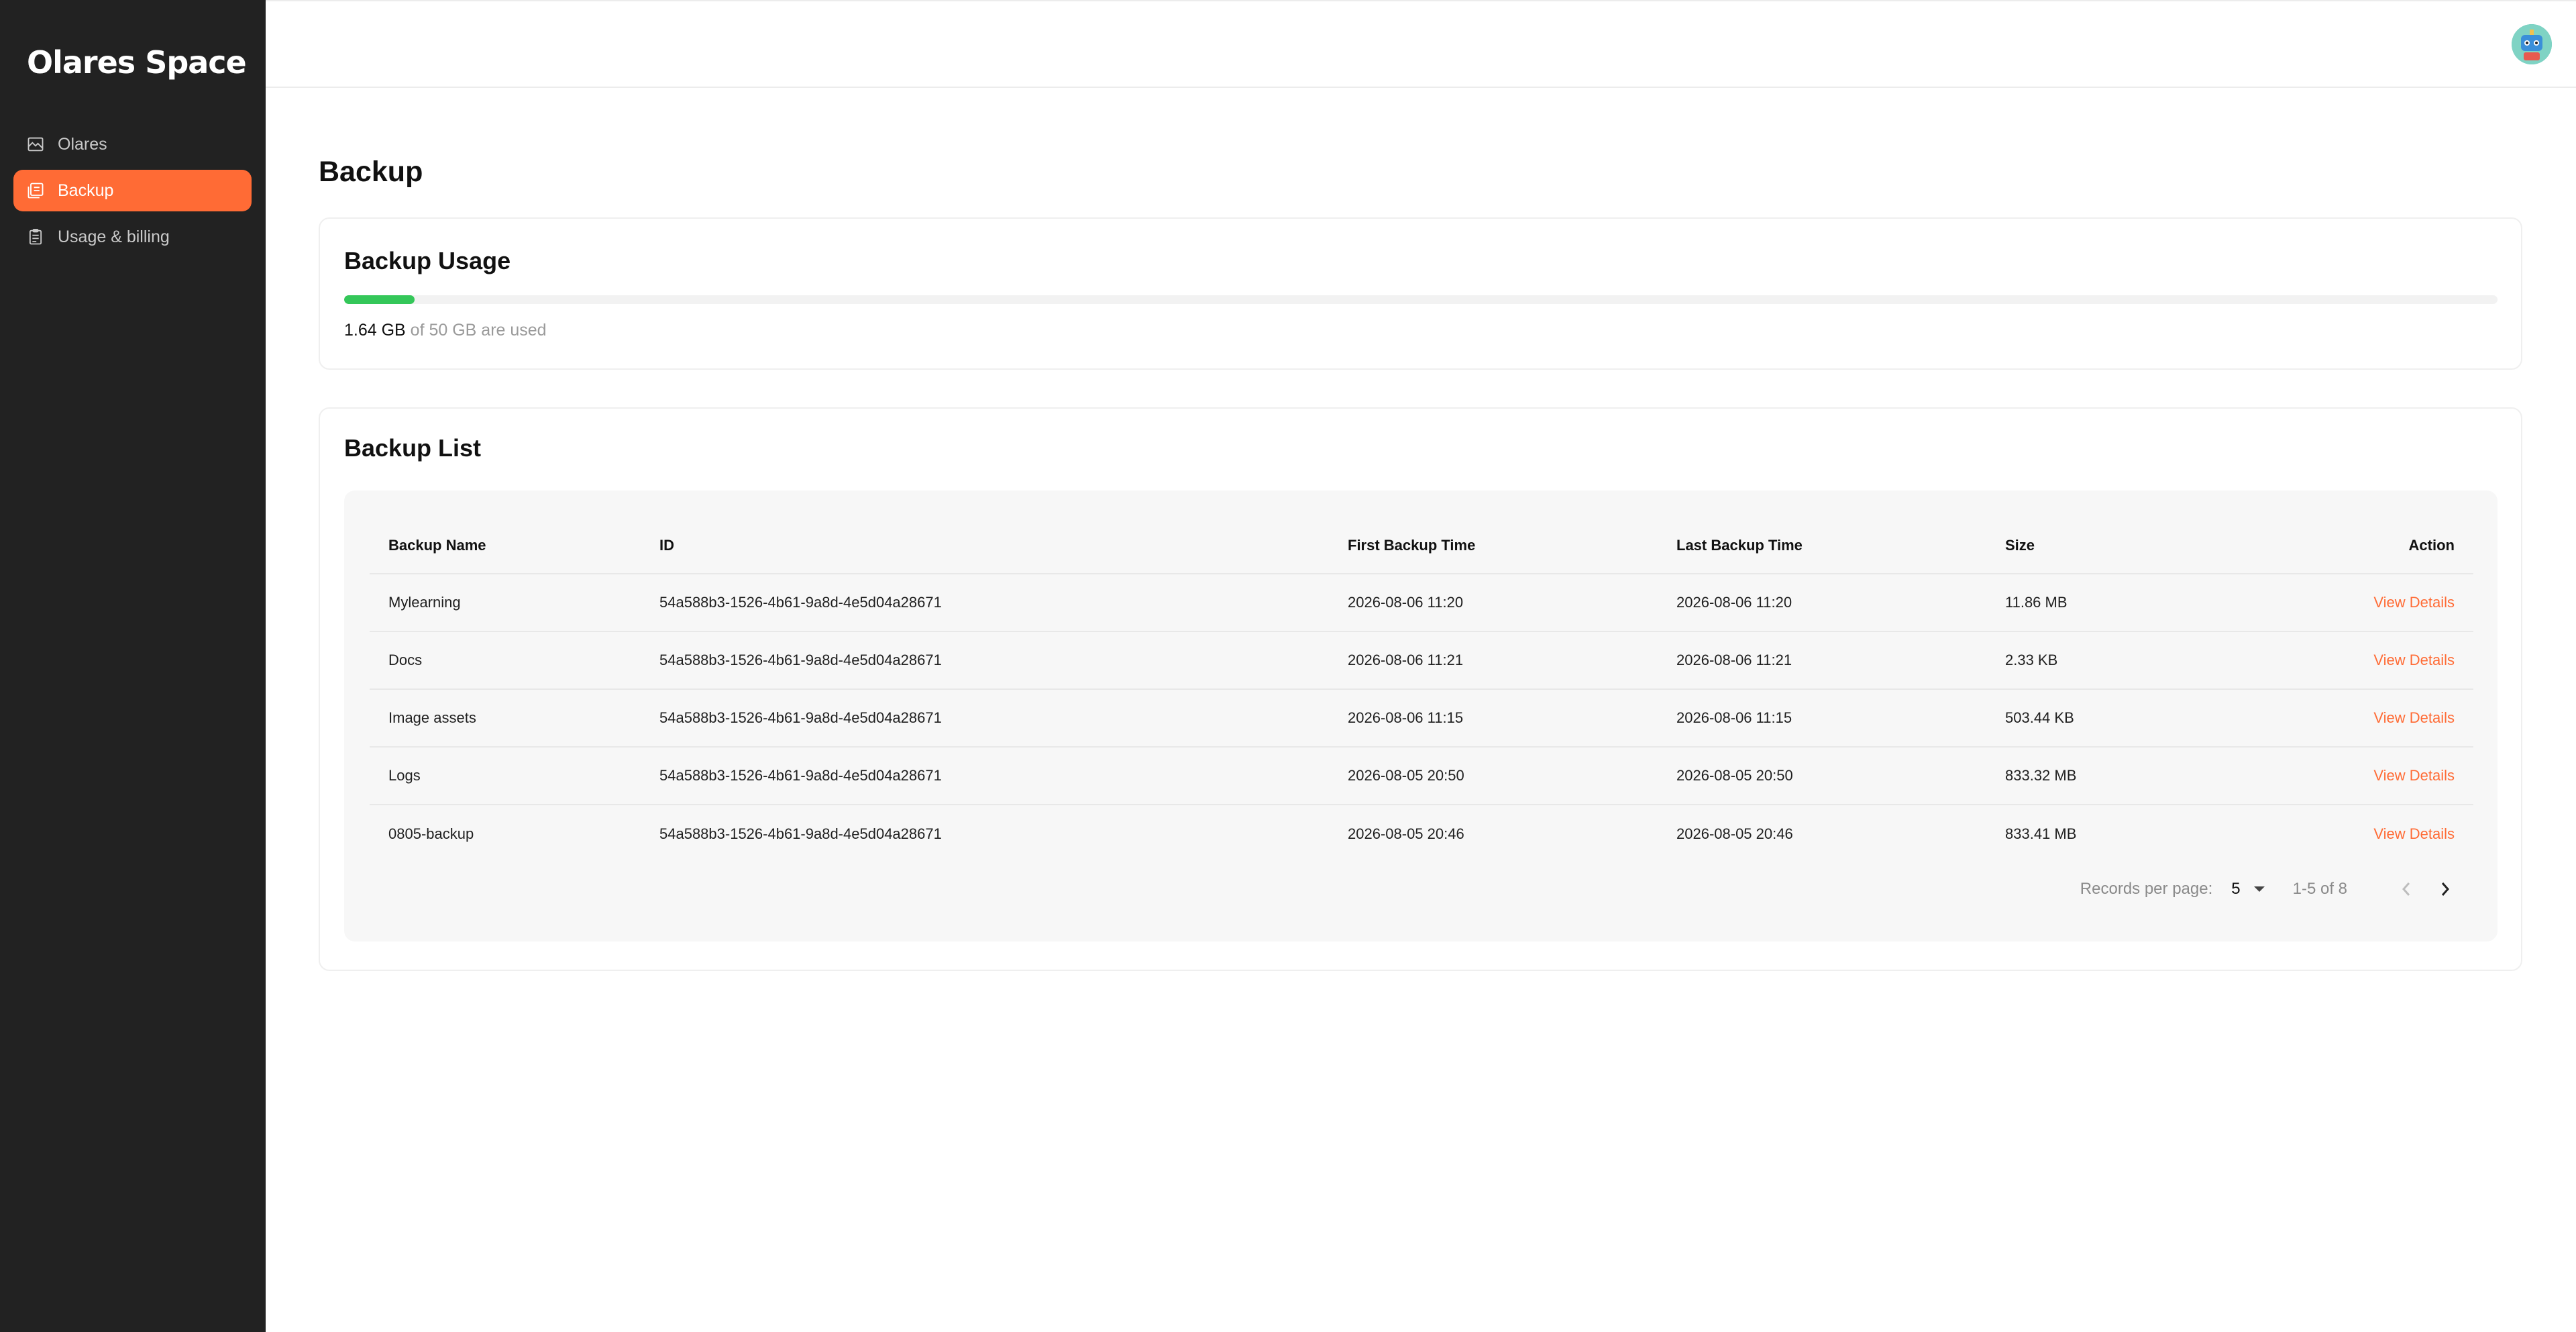 This screenshot has width=2576, height=1332. I want to click on usage-total-text: of 50 GB are used, so click(476, 330).